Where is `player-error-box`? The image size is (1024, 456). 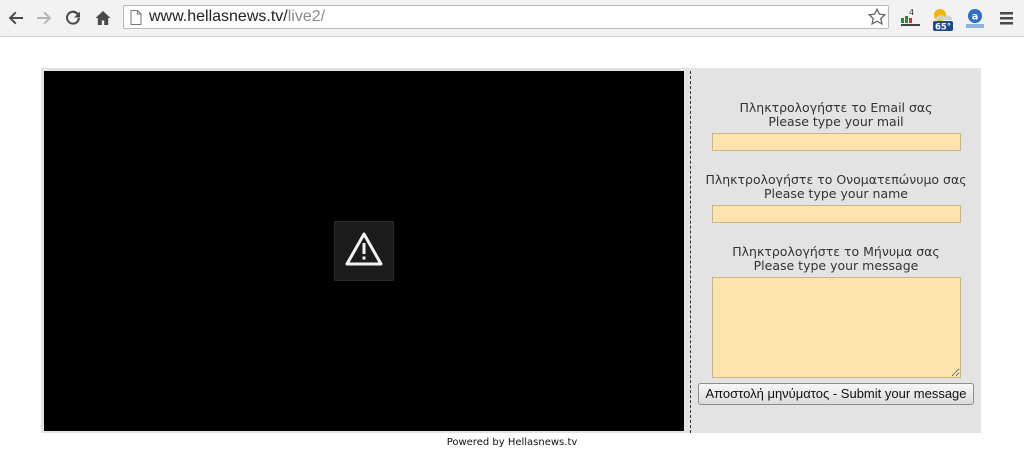 player-error-box is located at coordinates (364, 251).